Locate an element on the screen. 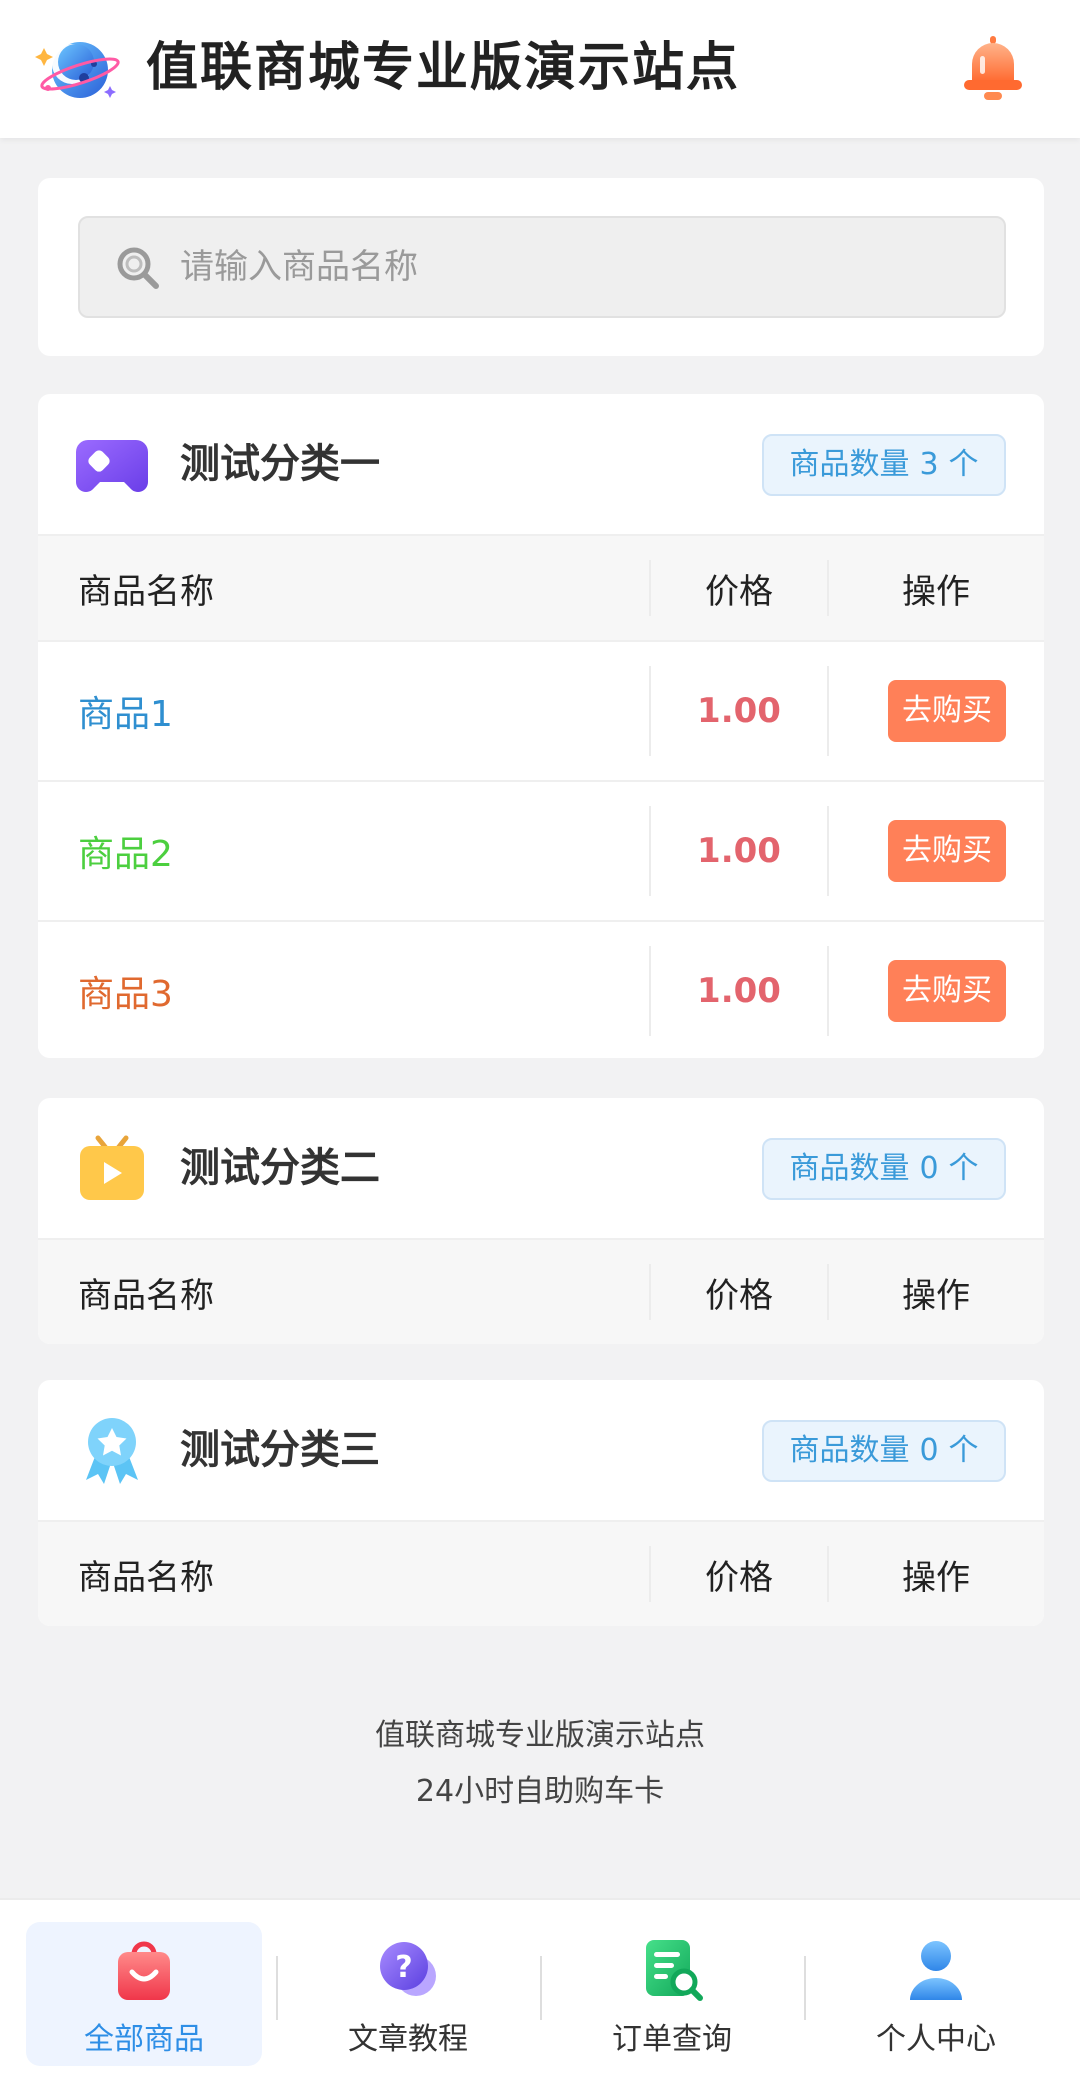 The height and width of the screenshot is (2088, 1080). table-row: 商品2 1.00 去购买 is located at coordinates (541, 850).